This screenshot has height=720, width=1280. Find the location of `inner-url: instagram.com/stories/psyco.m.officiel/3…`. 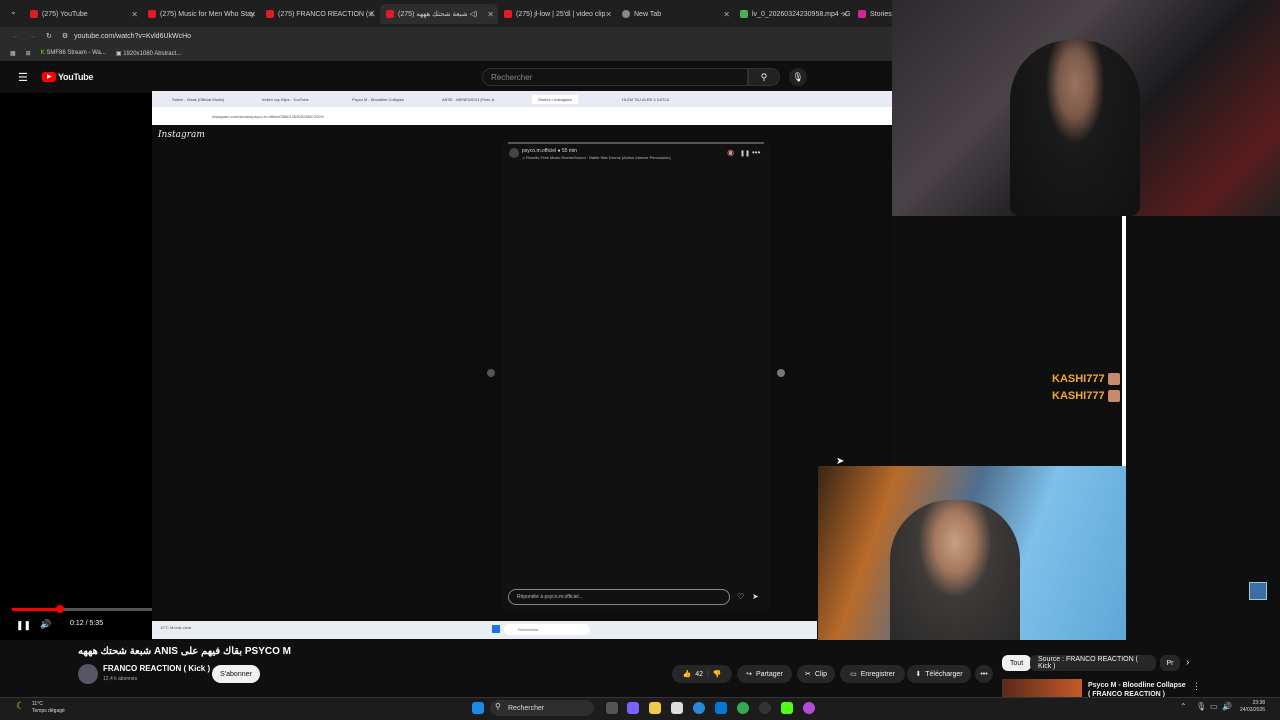

inner-url: instagram.com/stories/psyco.m.officiel/3… is located at coordinates (268, 116).